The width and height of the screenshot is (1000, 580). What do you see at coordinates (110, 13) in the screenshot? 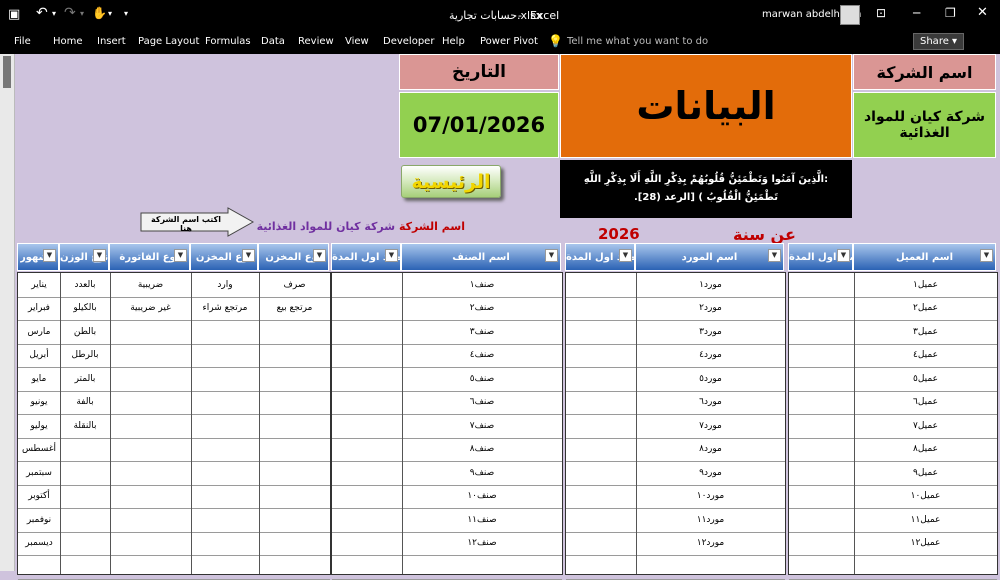
I see `touch-dropdown-icon: ▾` at bounding box center [110, 13].